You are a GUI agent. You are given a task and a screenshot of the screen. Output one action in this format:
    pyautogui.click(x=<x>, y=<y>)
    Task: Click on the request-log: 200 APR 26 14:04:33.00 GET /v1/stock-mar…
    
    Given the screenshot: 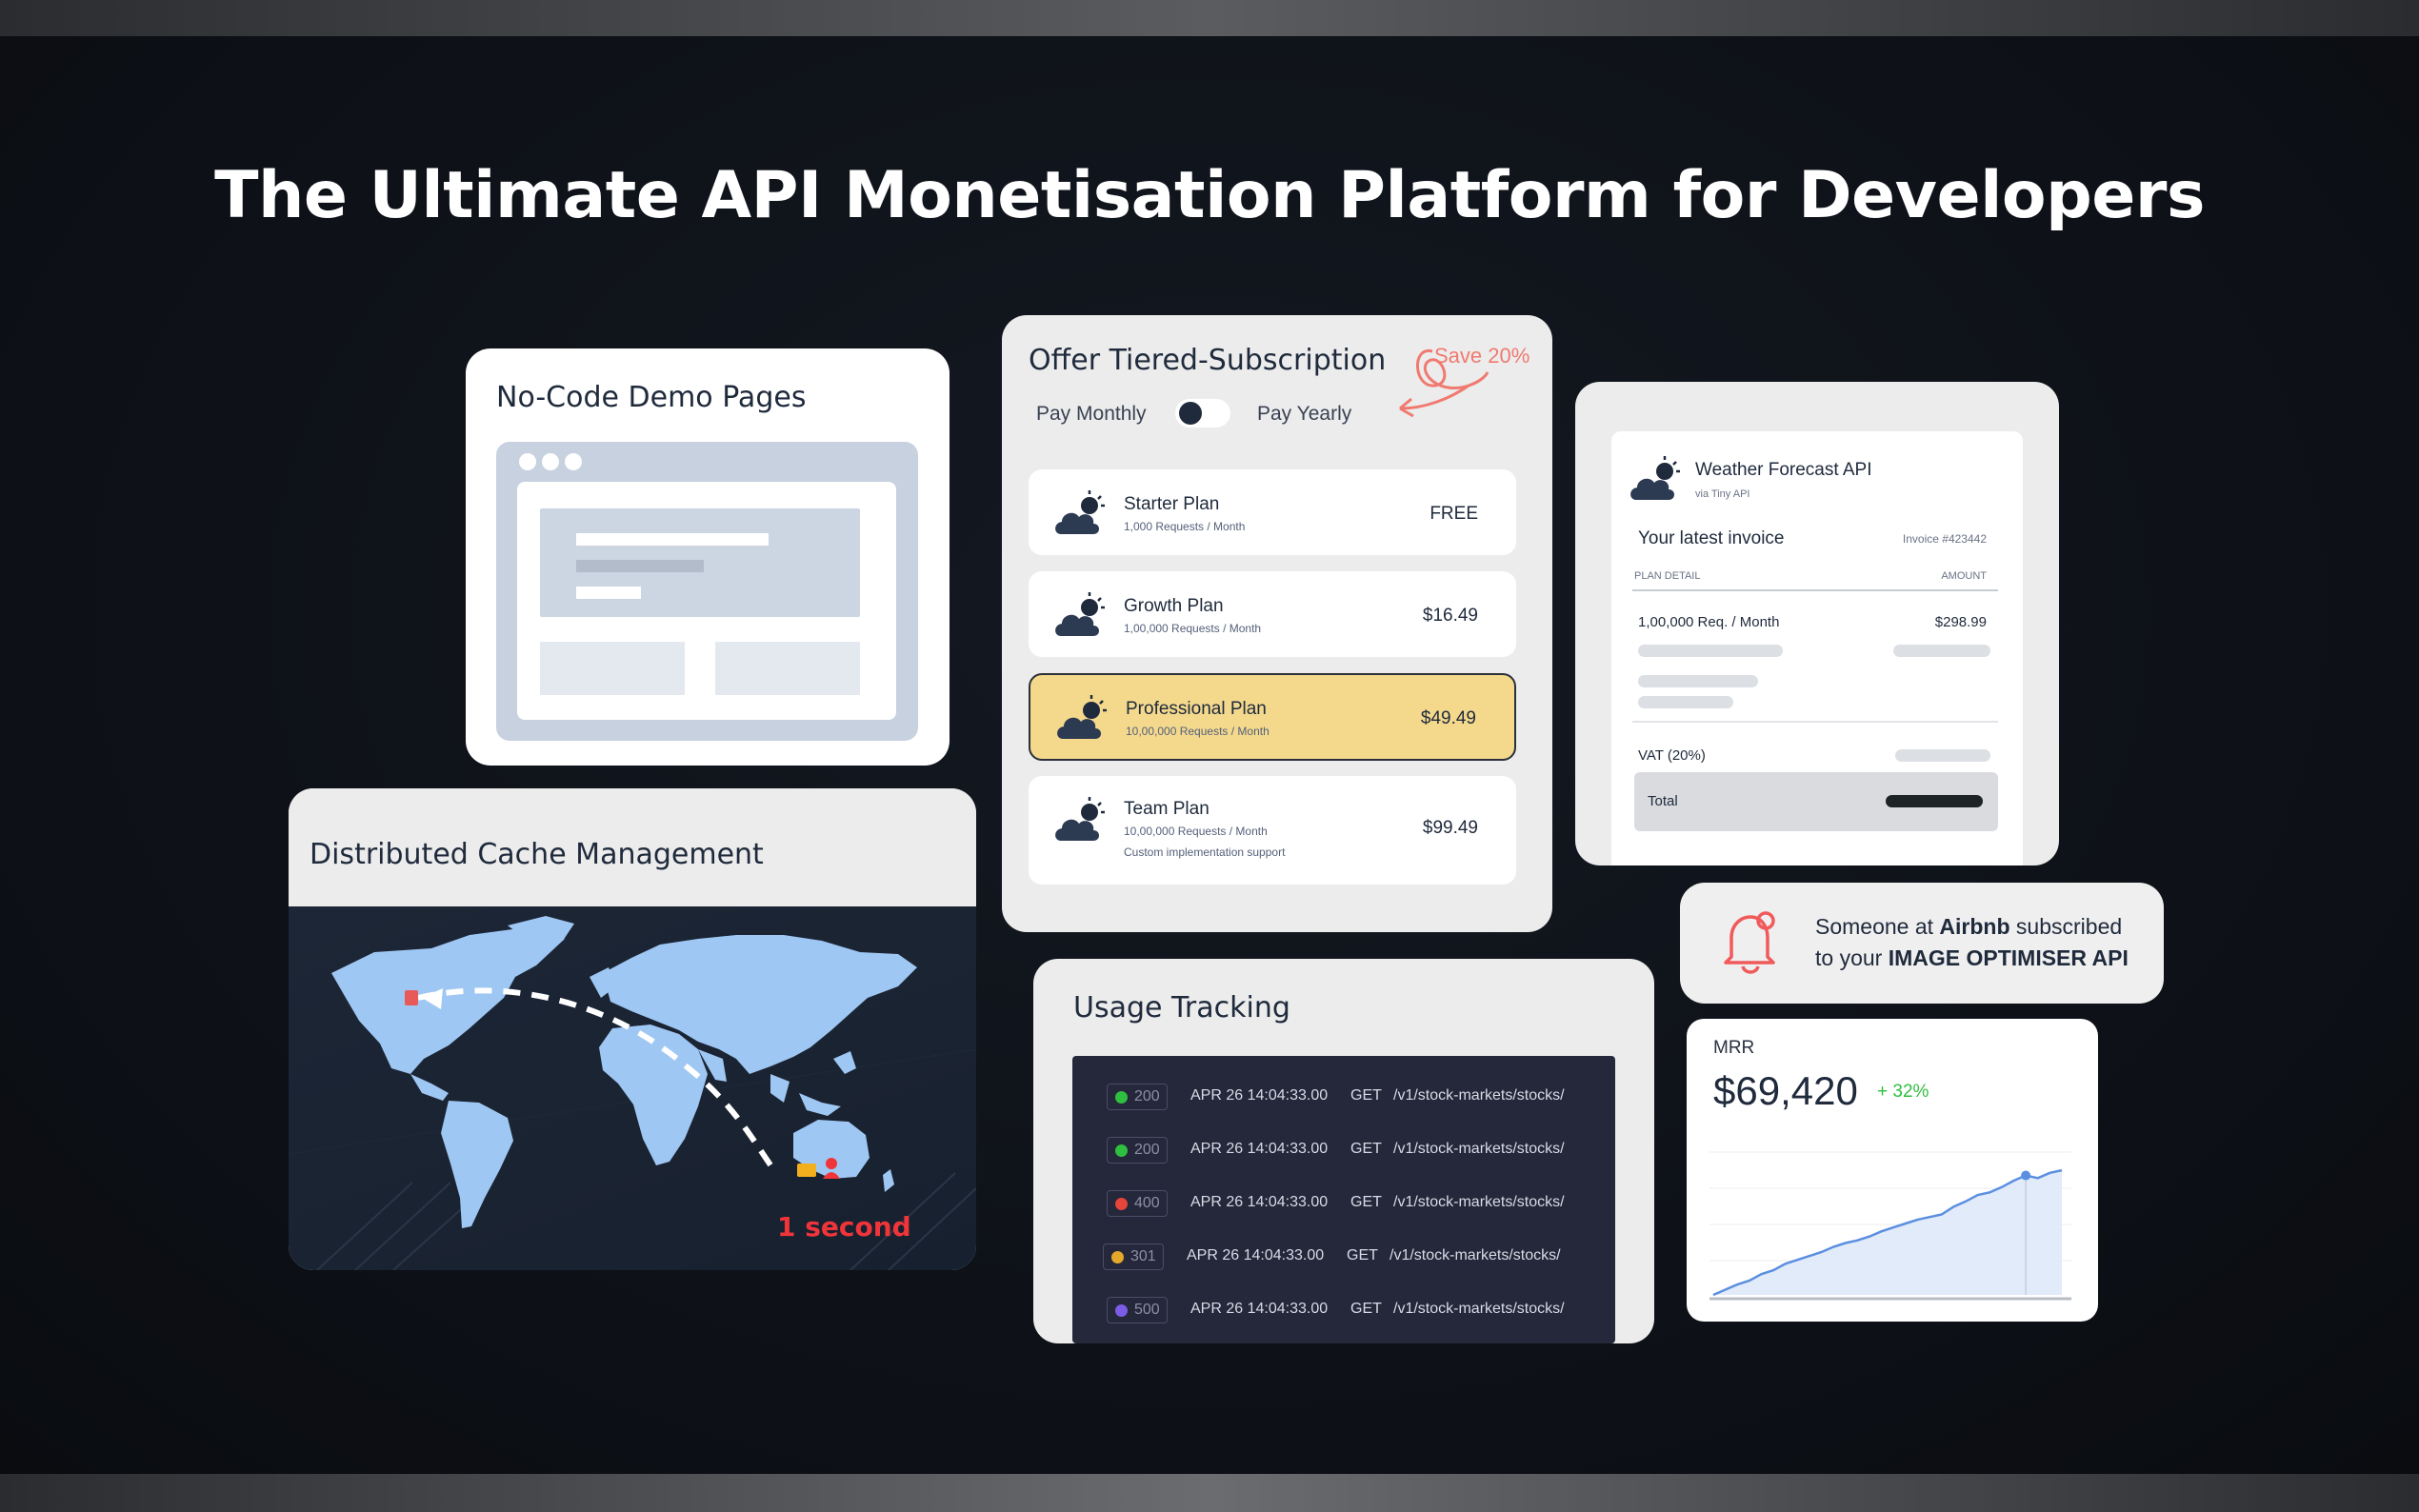 What is the action you would take?
    pyautogui.click(x=1343, y=1199)
    